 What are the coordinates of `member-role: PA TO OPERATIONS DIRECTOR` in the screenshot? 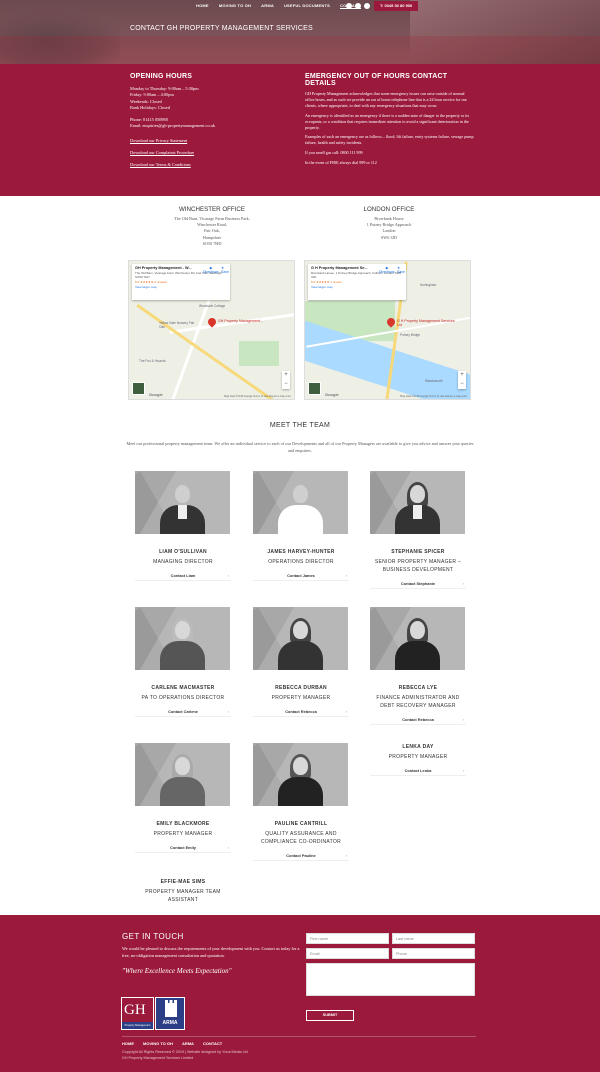 It's located at (183, 698).